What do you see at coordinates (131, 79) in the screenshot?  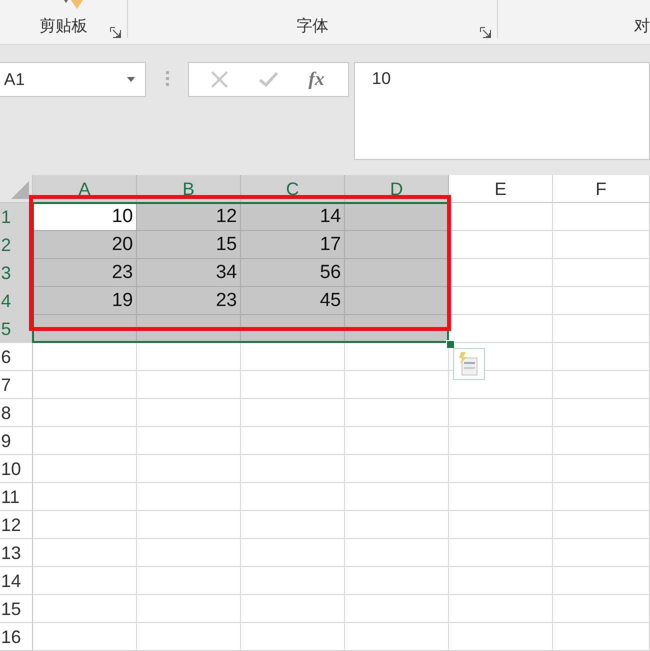 I see `dropdown-caret-icon` at bounding box center [131, 79].